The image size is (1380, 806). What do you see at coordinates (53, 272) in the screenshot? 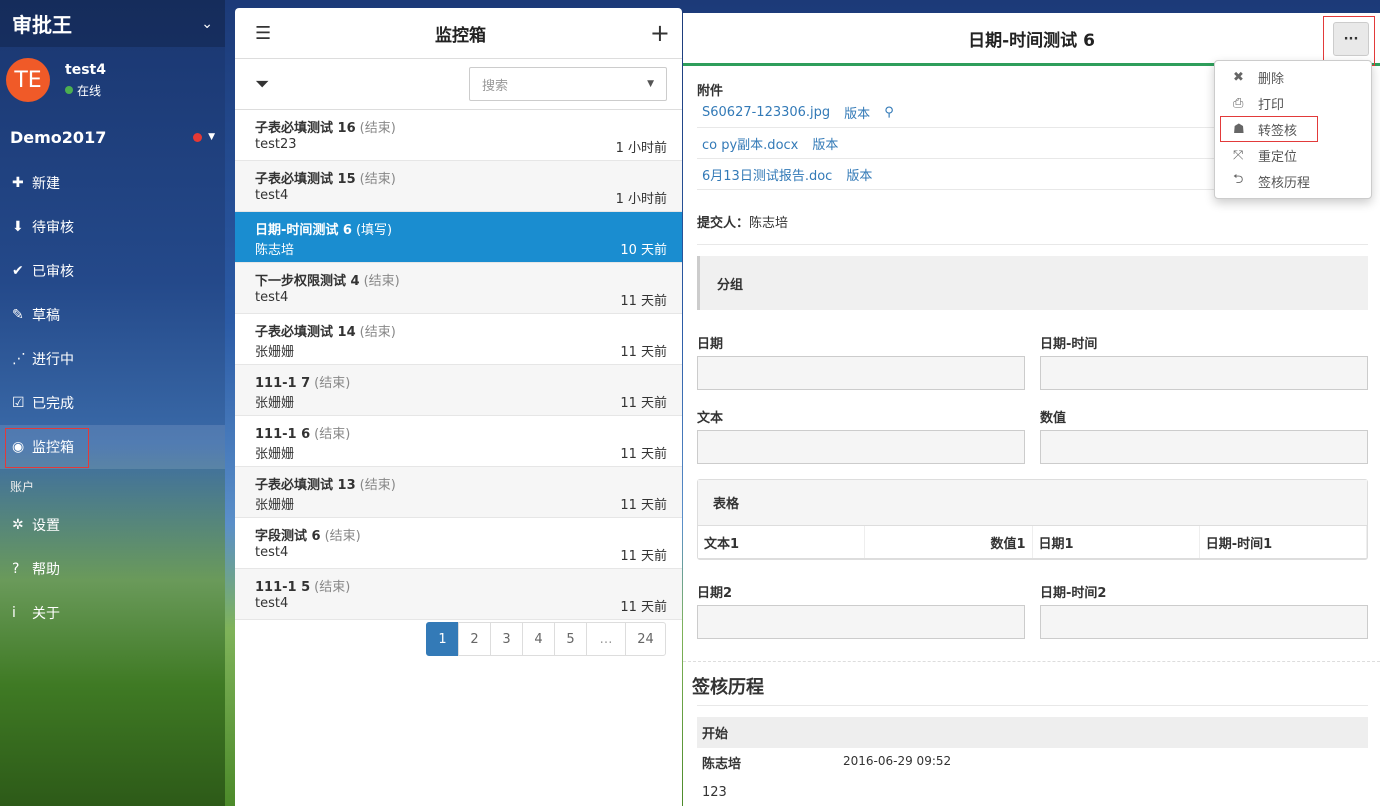
I see `sidebar-item-label: 已审核` at bounding box center [53, 272].